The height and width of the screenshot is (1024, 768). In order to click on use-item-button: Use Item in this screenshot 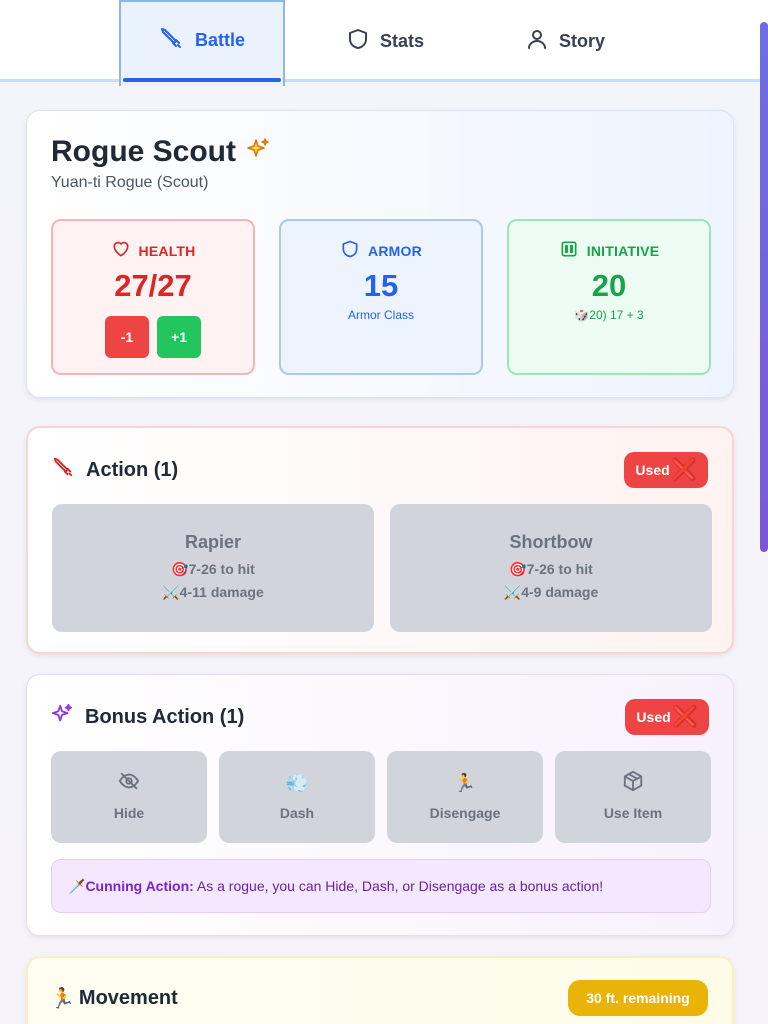, I will do `click(633, 797)`.